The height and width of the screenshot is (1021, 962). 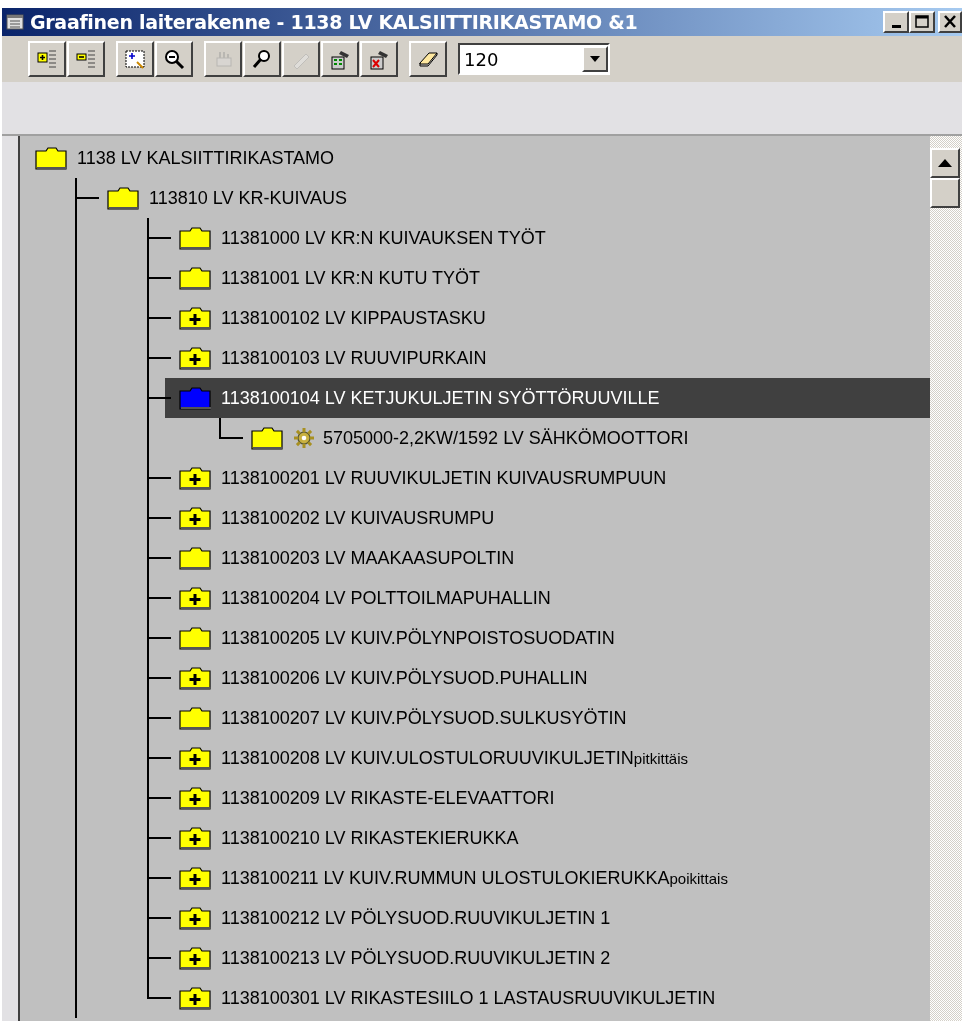 I want to click on minus-list-button, so click(x=86, y=59).